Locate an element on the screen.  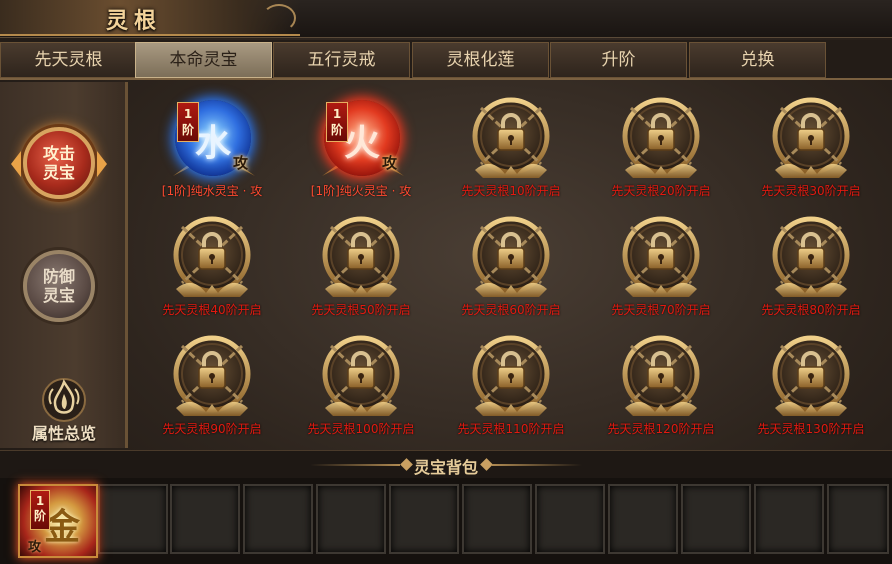
locked-slot: 先天灵根110阶开启 is located at coordinates (511, 386).